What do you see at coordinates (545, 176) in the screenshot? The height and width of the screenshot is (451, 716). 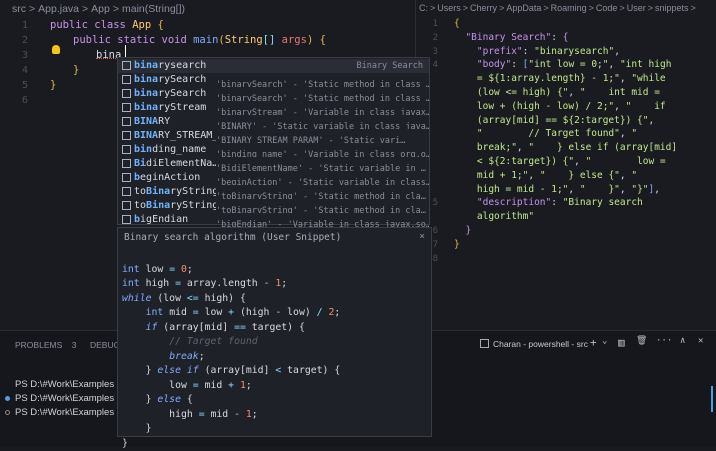 I see `code-line: mid + 1;", " } else {", "` at bounding box center [545, 176].